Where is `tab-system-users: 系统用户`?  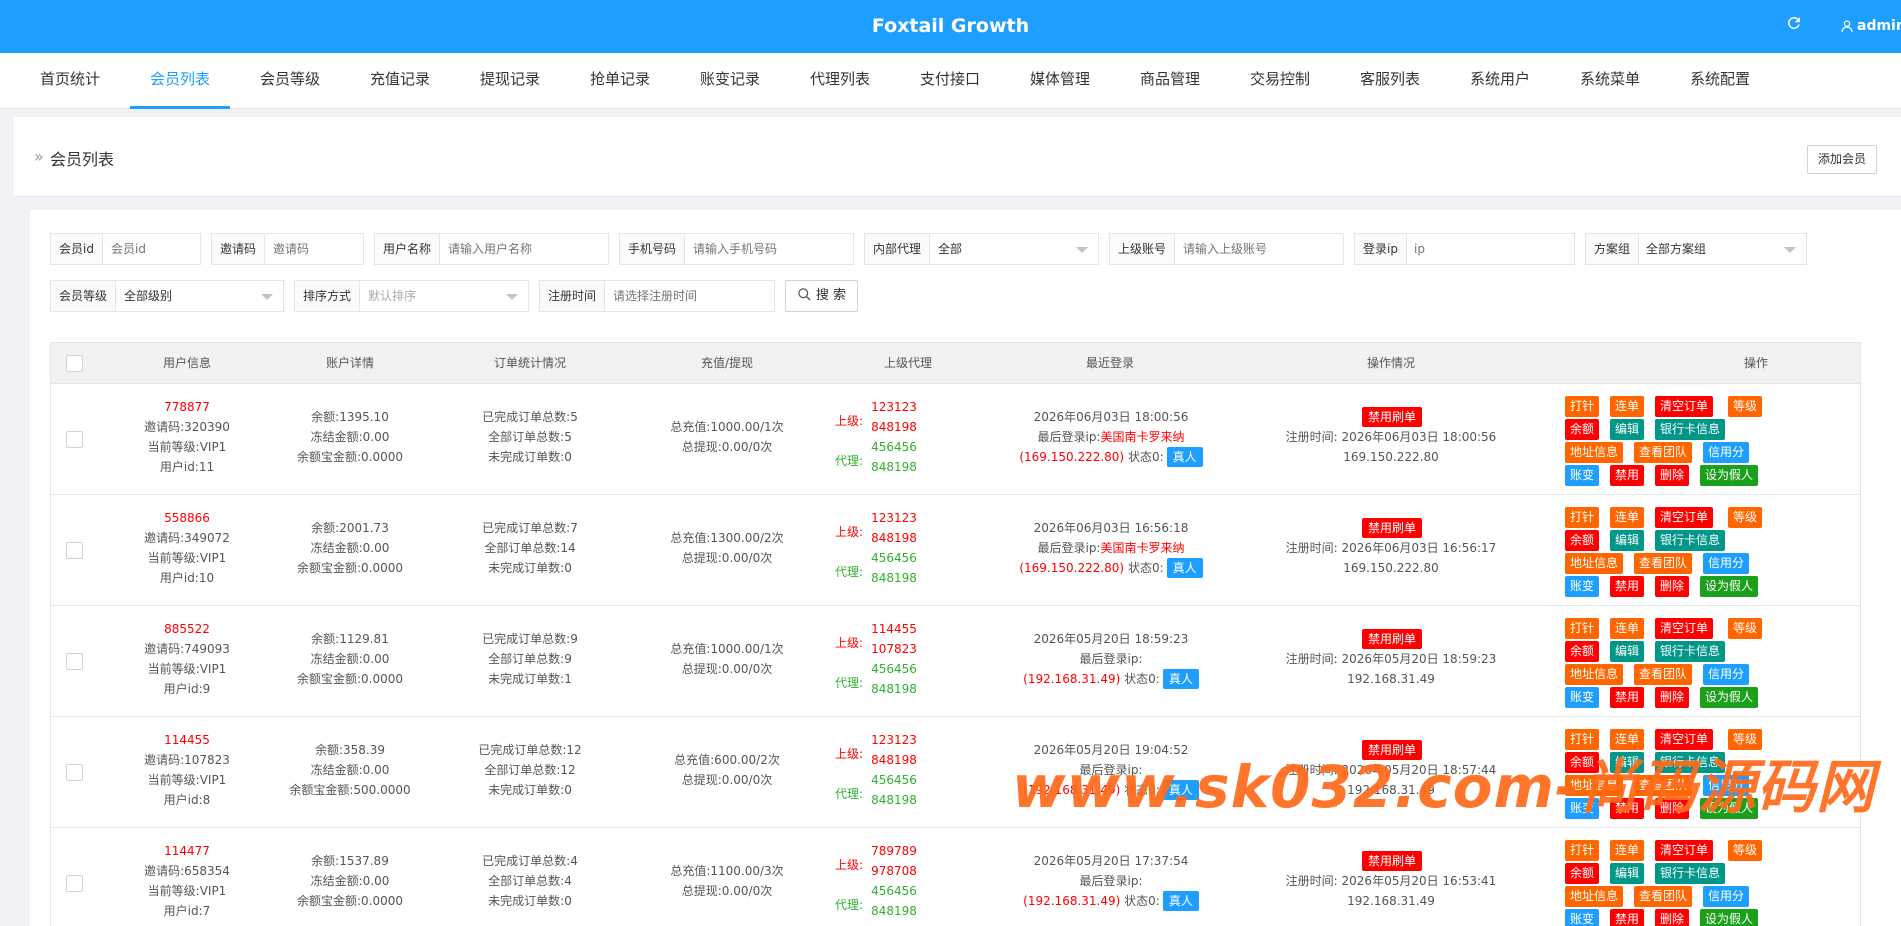
tab-system-users: 系统用户 is located at coordinates (1500, 81).